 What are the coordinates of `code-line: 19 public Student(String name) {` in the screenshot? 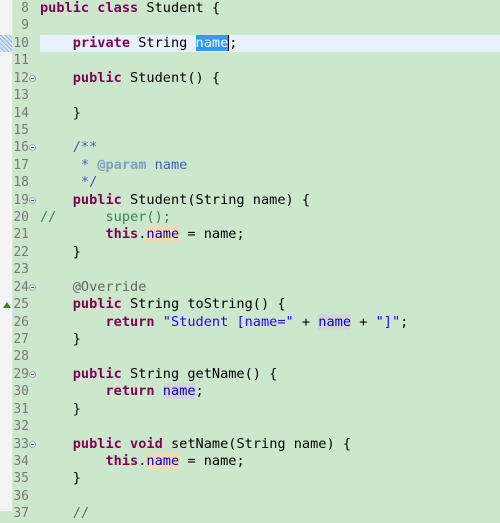 It's located at (250, 200).